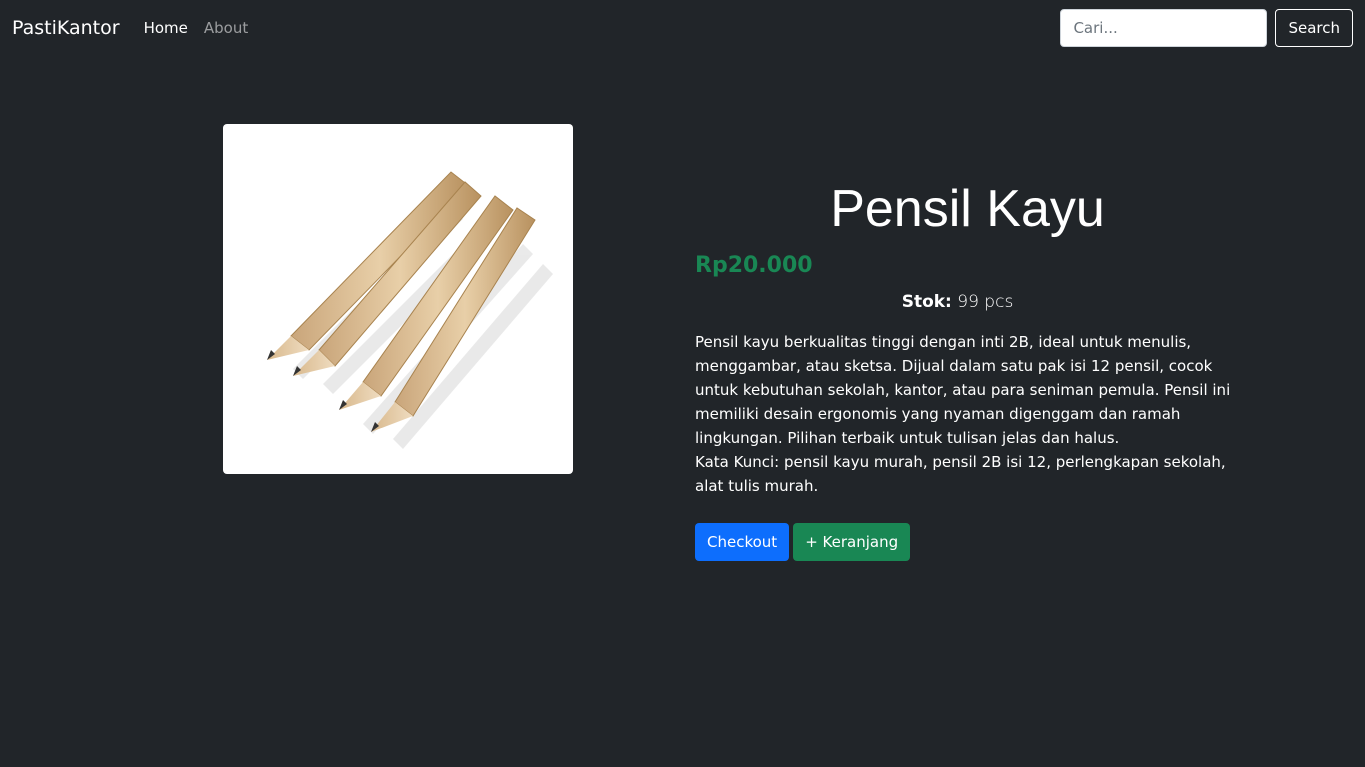  Describe the element at coordinates (985, 302) in the screenshot. I see `stock-value: 99 pcs` at that location.